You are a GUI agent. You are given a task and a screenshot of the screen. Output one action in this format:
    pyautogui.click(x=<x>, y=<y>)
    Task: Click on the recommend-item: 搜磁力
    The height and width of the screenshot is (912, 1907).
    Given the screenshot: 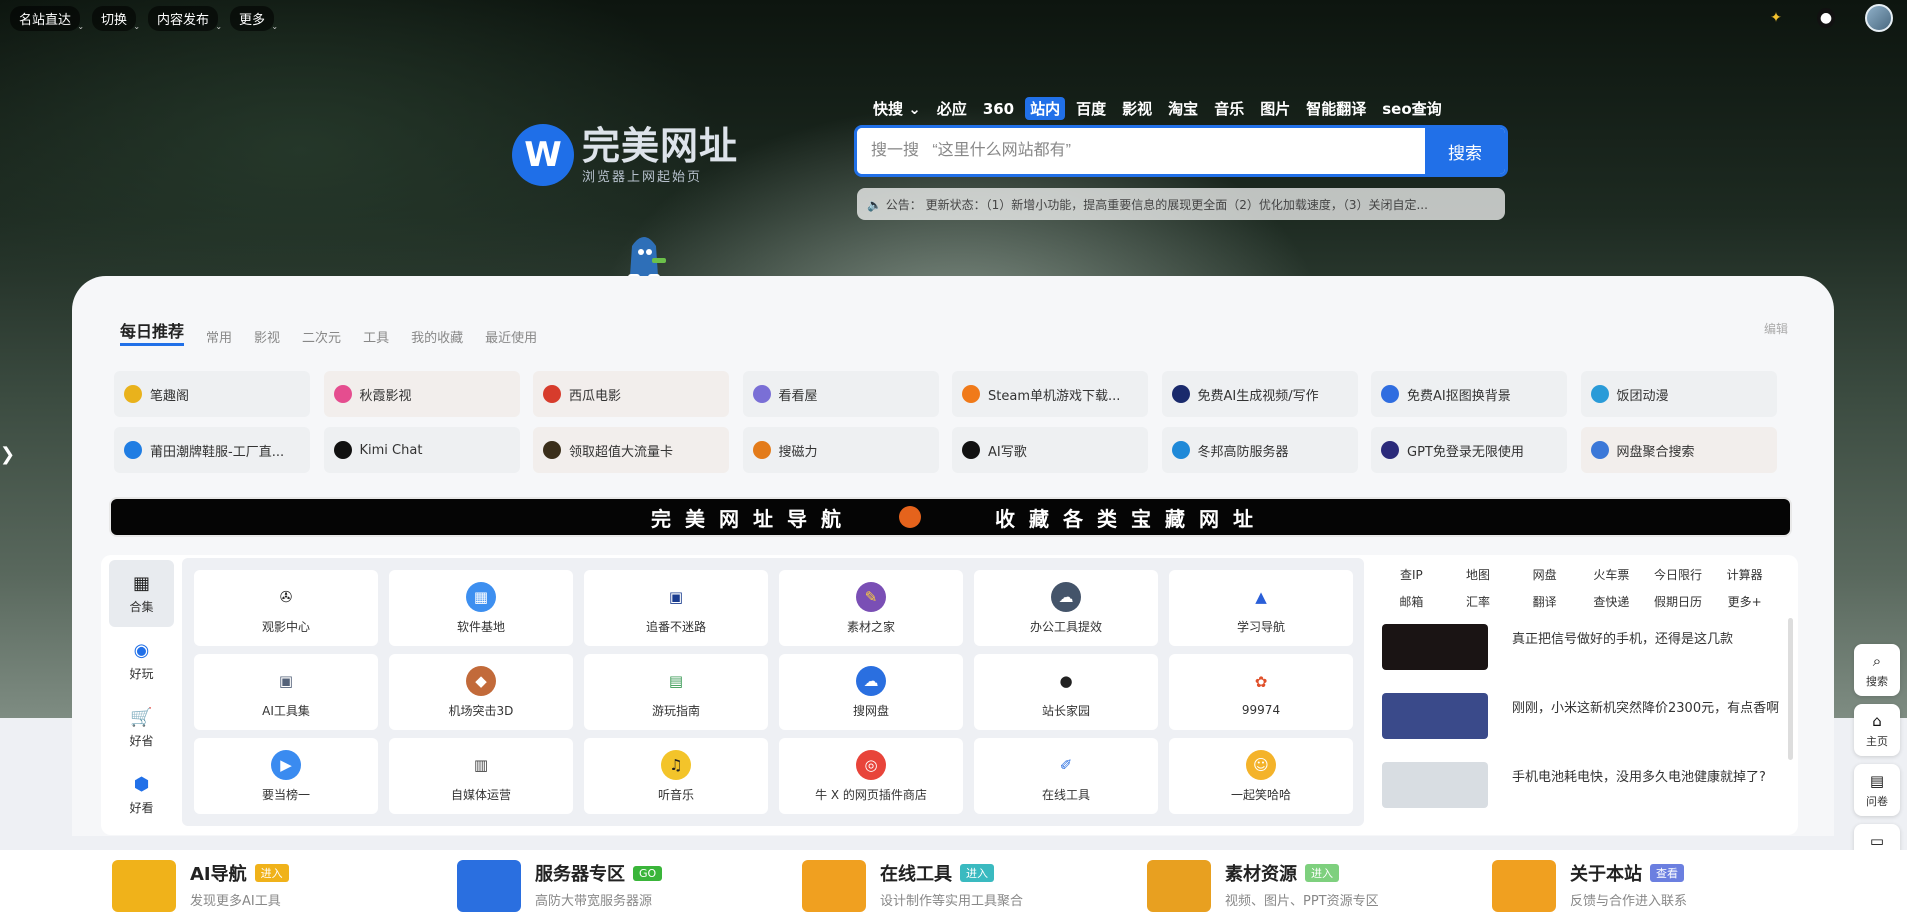 What is the action you would take?
    pyautogui.click(x=840, y=450)
    